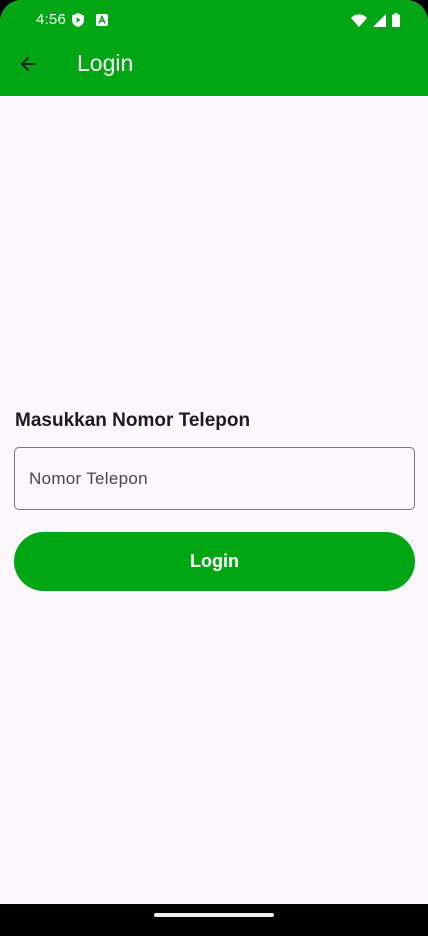  What do you see at coordinates (396, 20) in the screenshot?
I see `battery-icon` at bounding box center [396, 20].